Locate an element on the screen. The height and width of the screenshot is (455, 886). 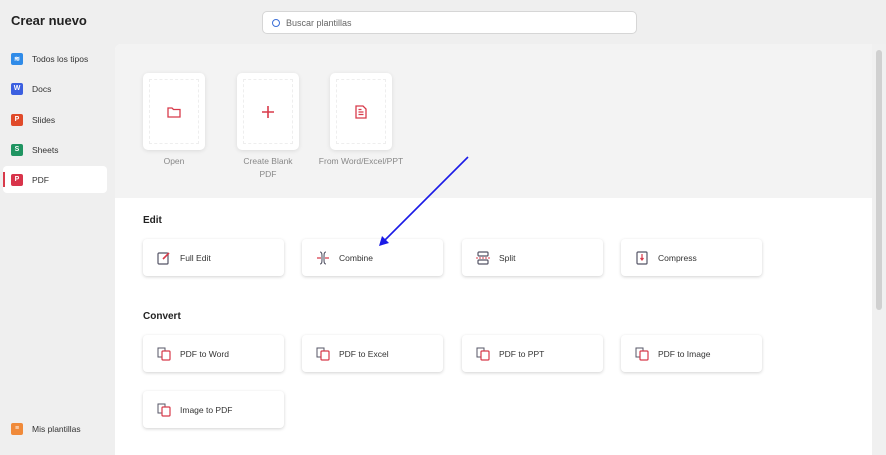
sidebar-item-label: Mis plantillas is located at coordinates (56, 428).